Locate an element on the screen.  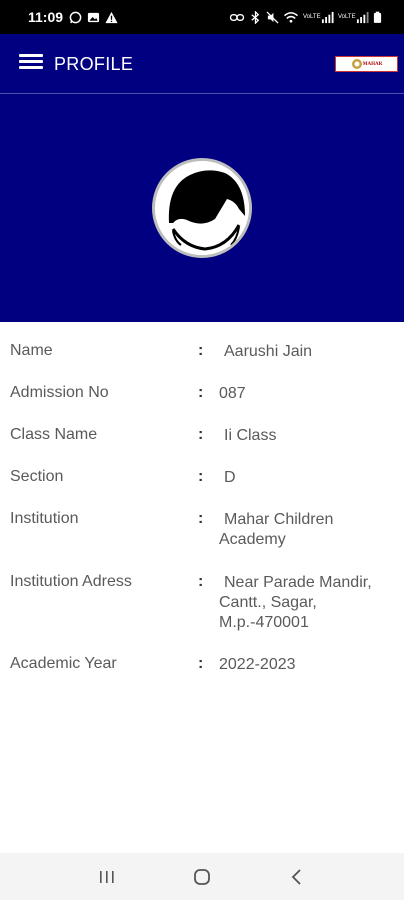
wifi-icon is located at coordinates (291, 17).